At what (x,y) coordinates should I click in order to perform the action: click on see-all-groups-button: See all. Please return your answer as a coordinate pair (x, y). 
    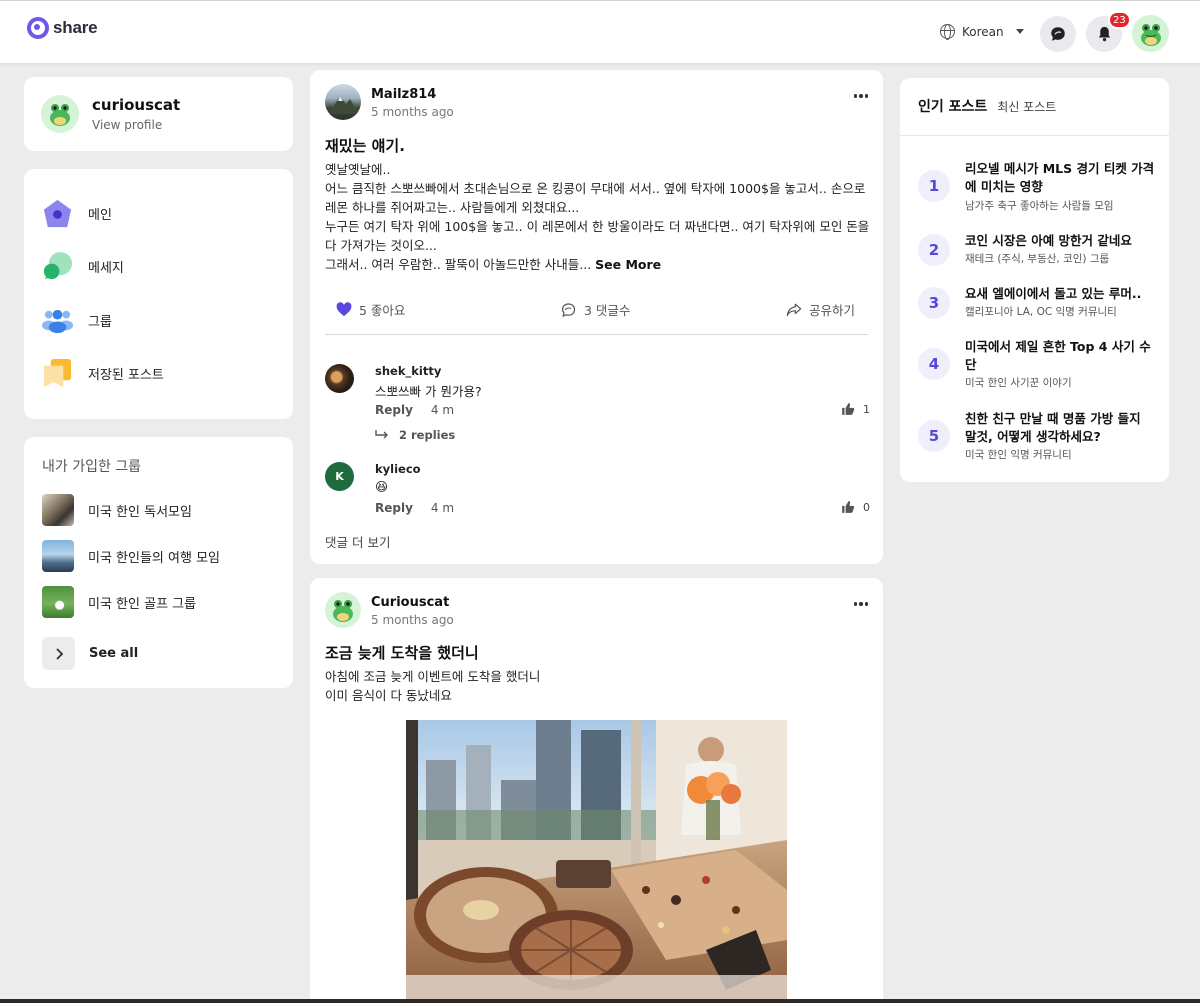
    Looking at the image, I should click on (90, 653).